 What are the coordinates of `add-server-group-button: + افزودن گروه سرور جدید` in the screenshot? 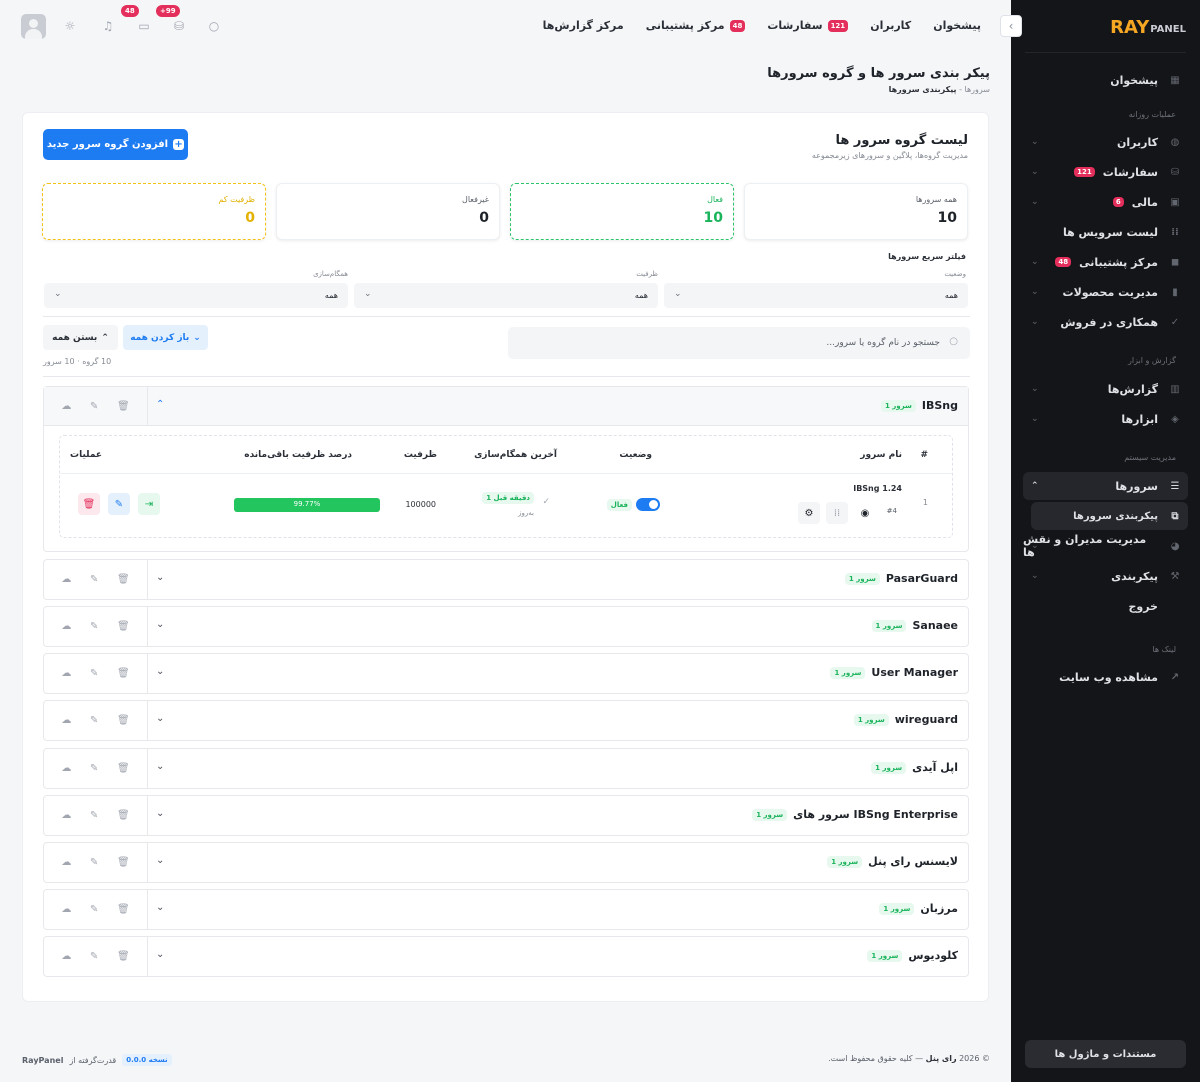 It's located at (115, 144).